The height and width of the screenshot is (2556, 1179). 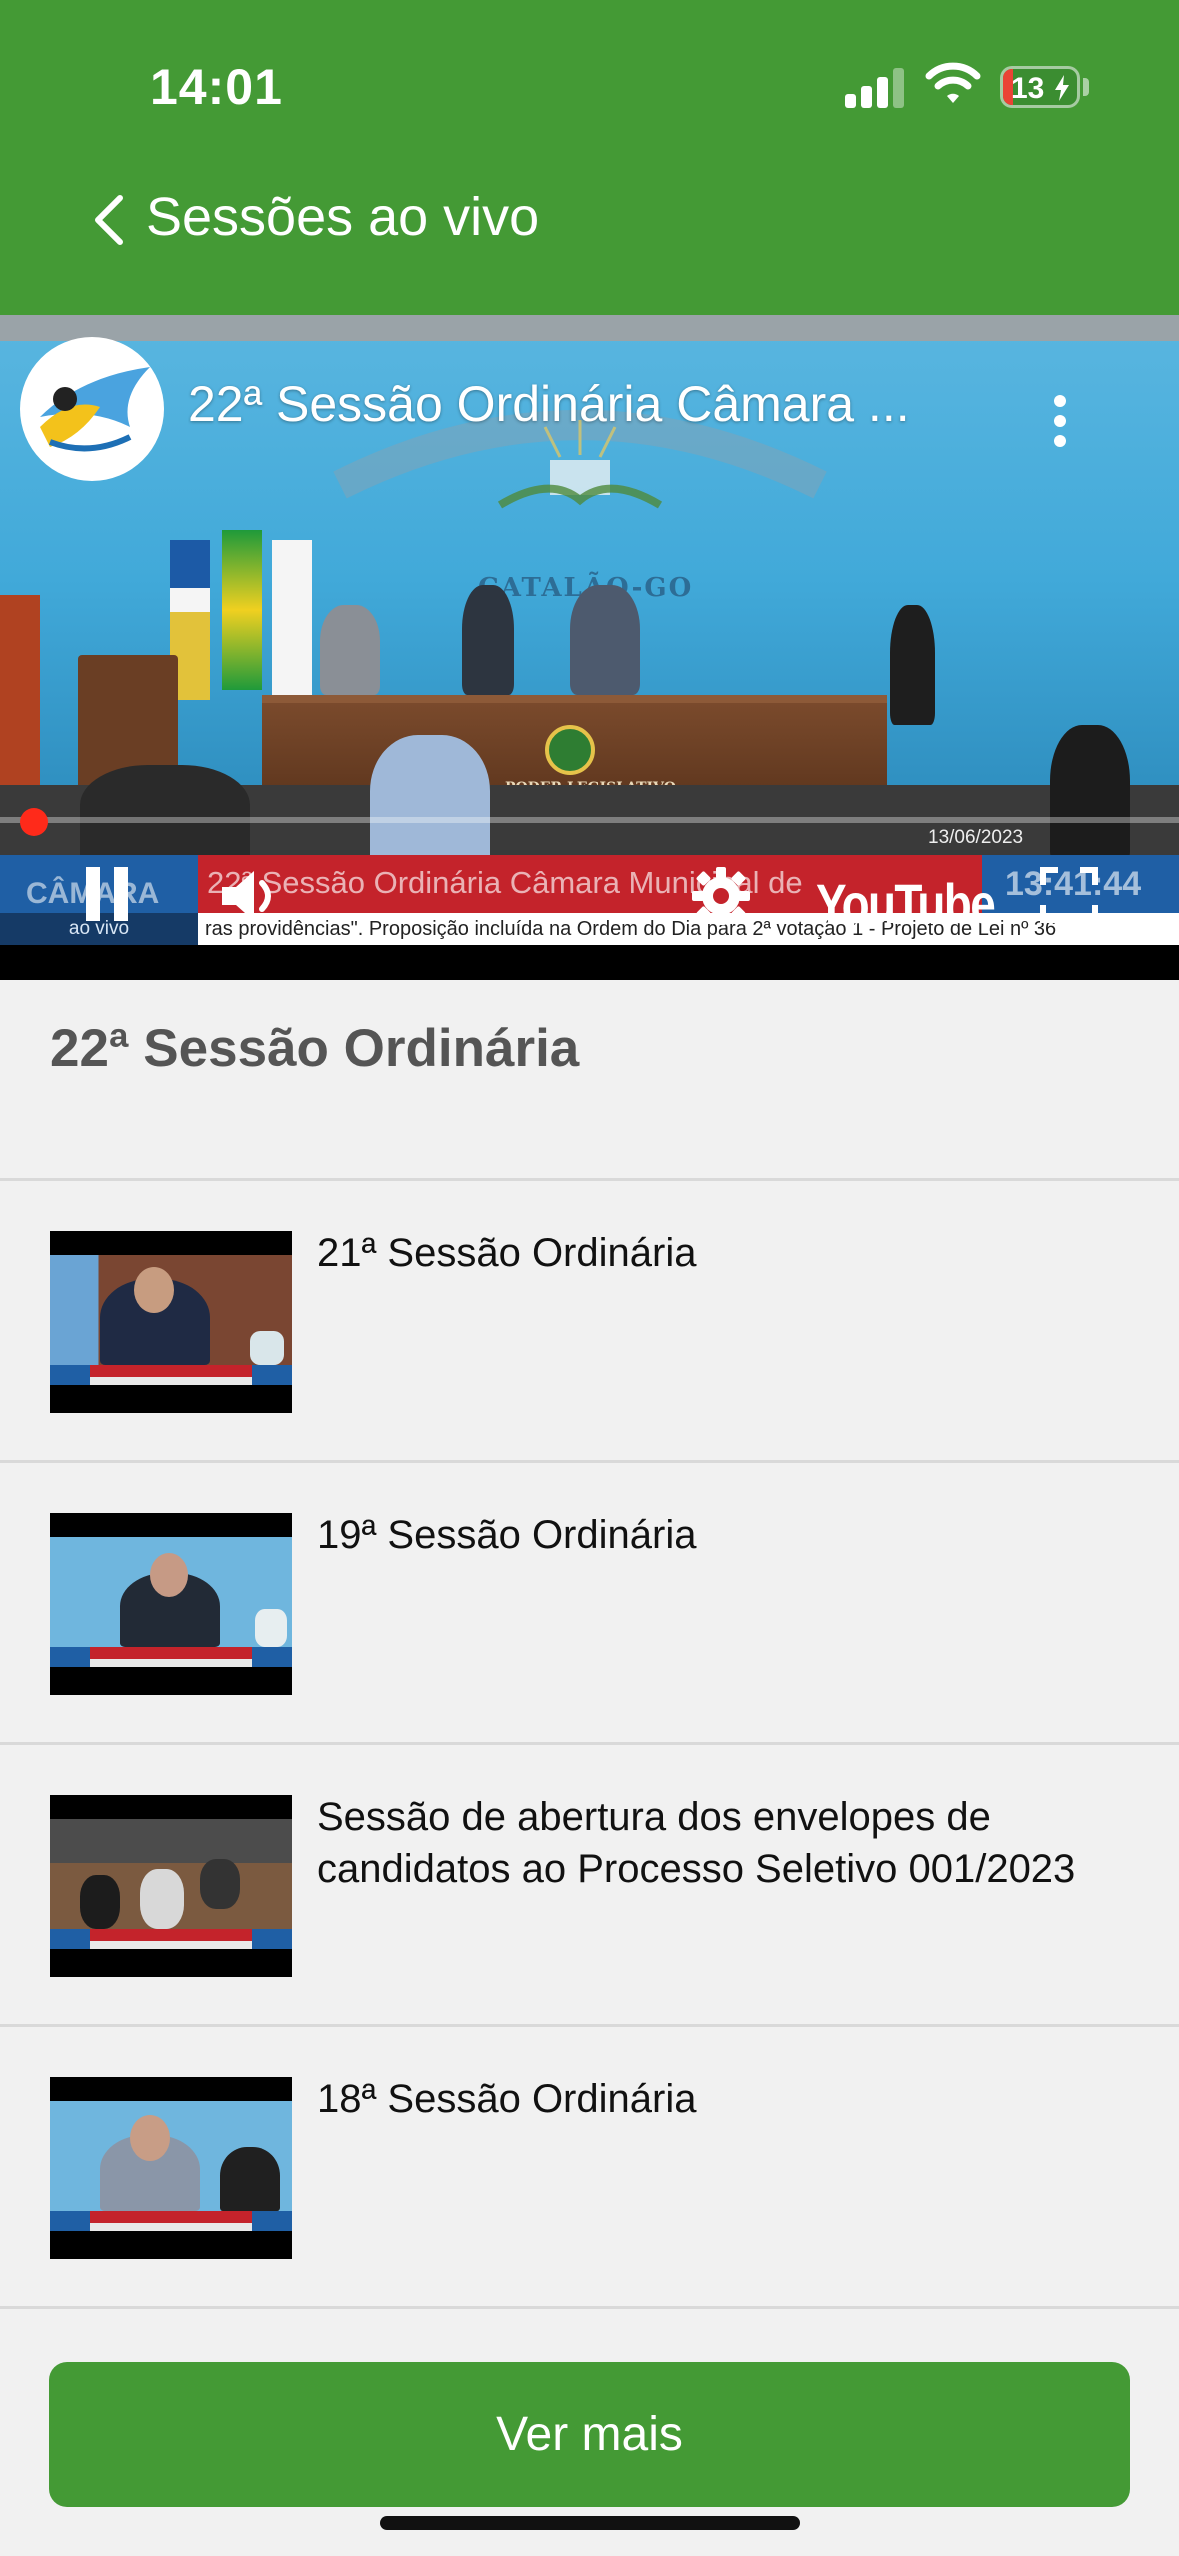 I want to click on list-item, so click(x=589, y=2336).